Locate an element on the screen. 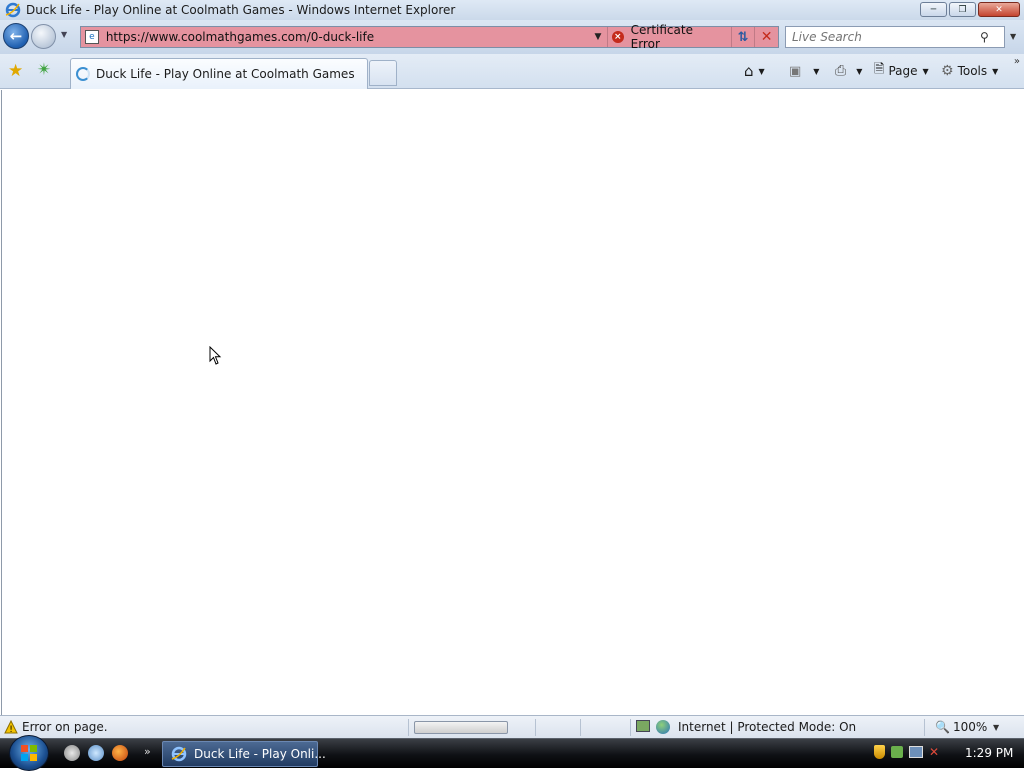 Image resolution: width=1024 pixels, height=771 pixels. volume-muted-icon: ✕ is located at coordinates (934, 752).